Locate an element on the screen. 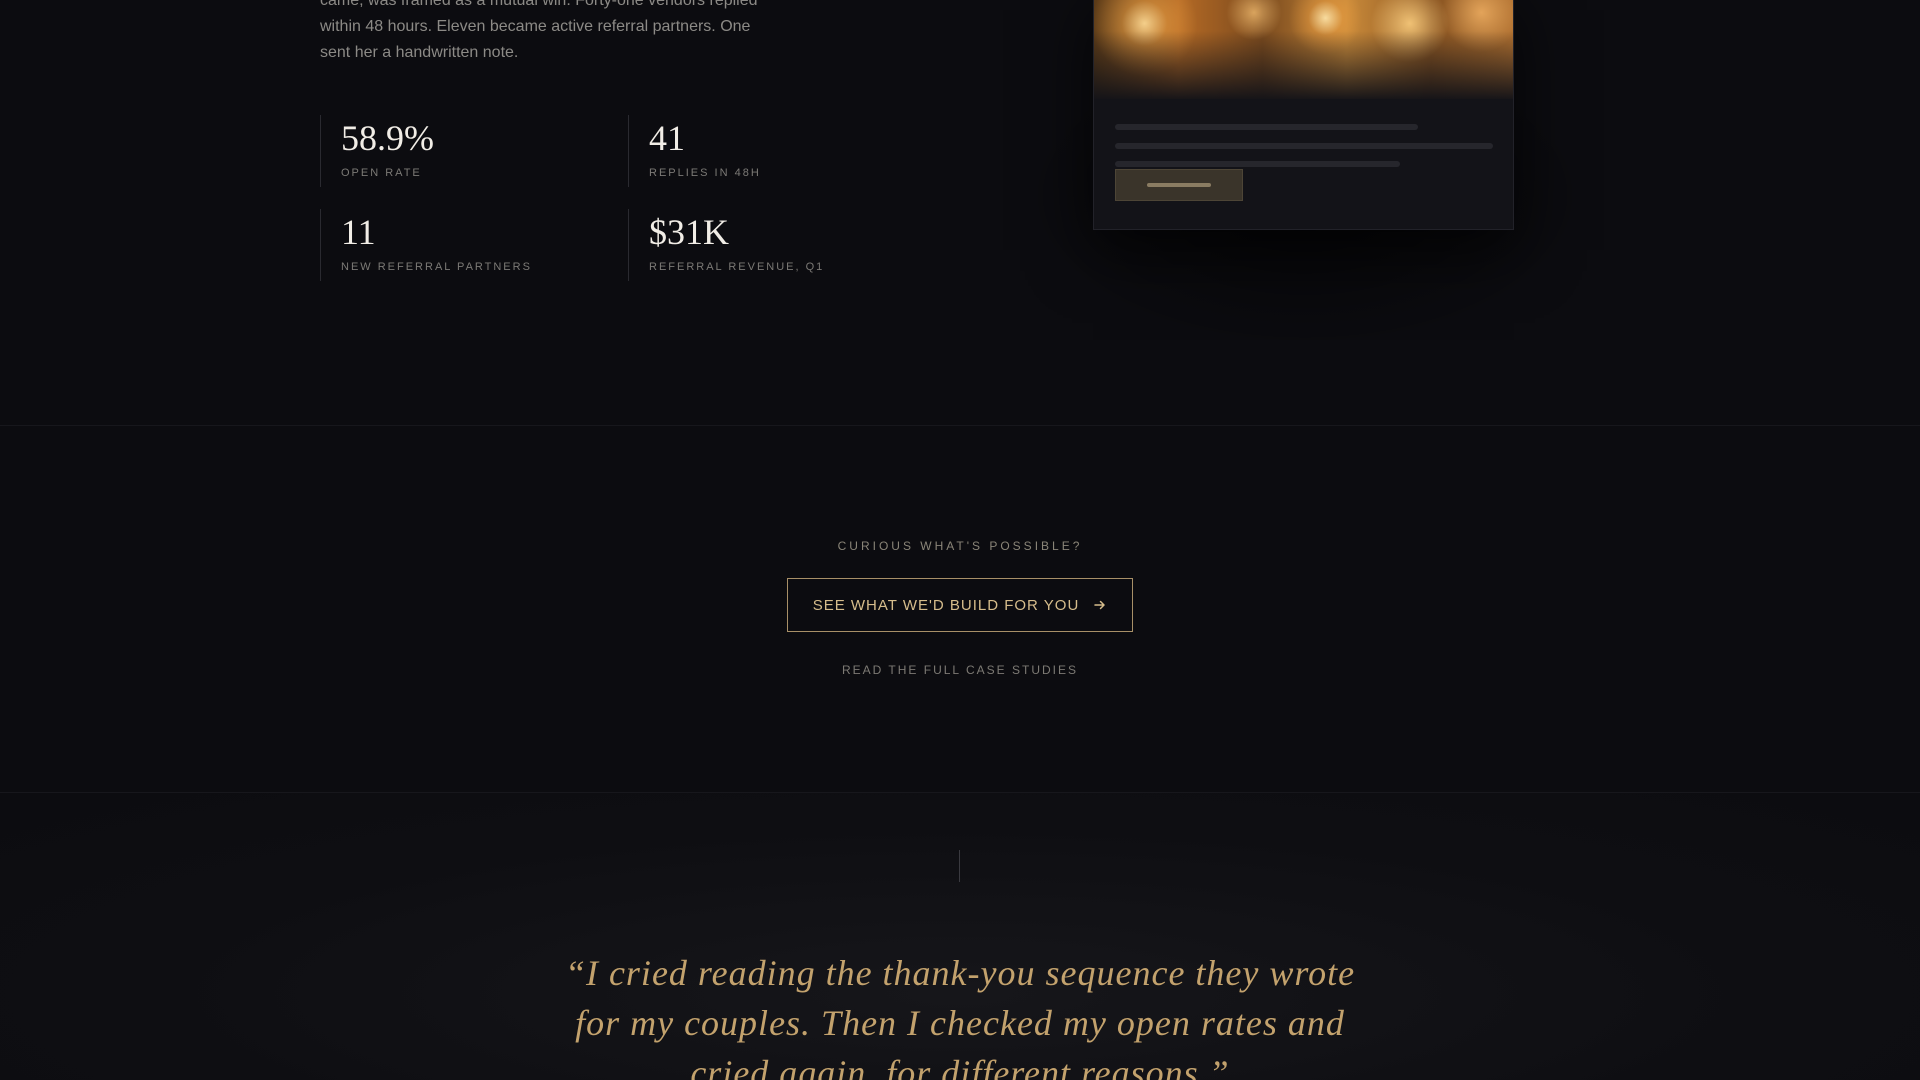 This screenshot has height=1080, width=1920. stat-referral-partners: 11 NEW REFERRAL PARTNERS is located at coordinates (460, 245).